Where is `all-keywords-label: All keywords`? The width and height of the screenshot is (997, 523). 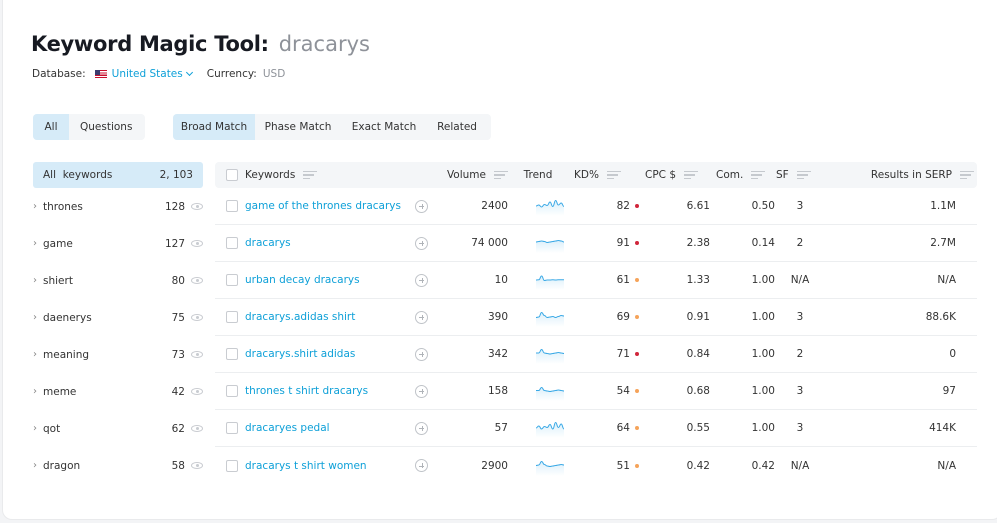
all-keywords-label: All keywords is located at coordinates (78, 175).